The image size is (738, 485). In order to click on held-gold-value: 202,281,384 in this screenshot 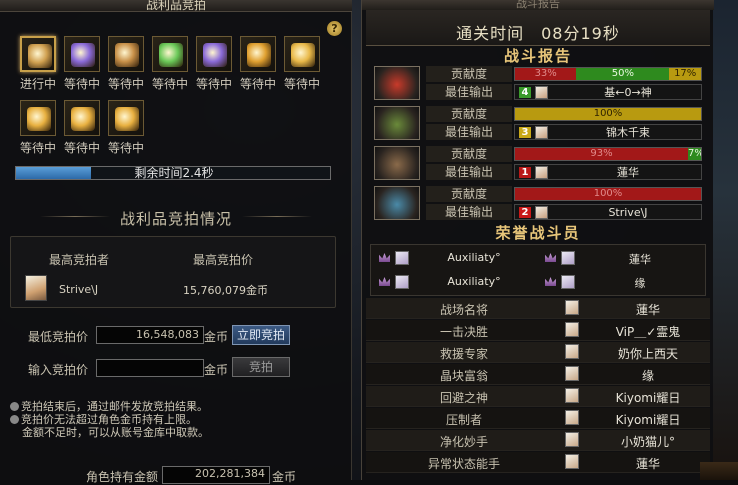, I will do `click(216, 475)`.